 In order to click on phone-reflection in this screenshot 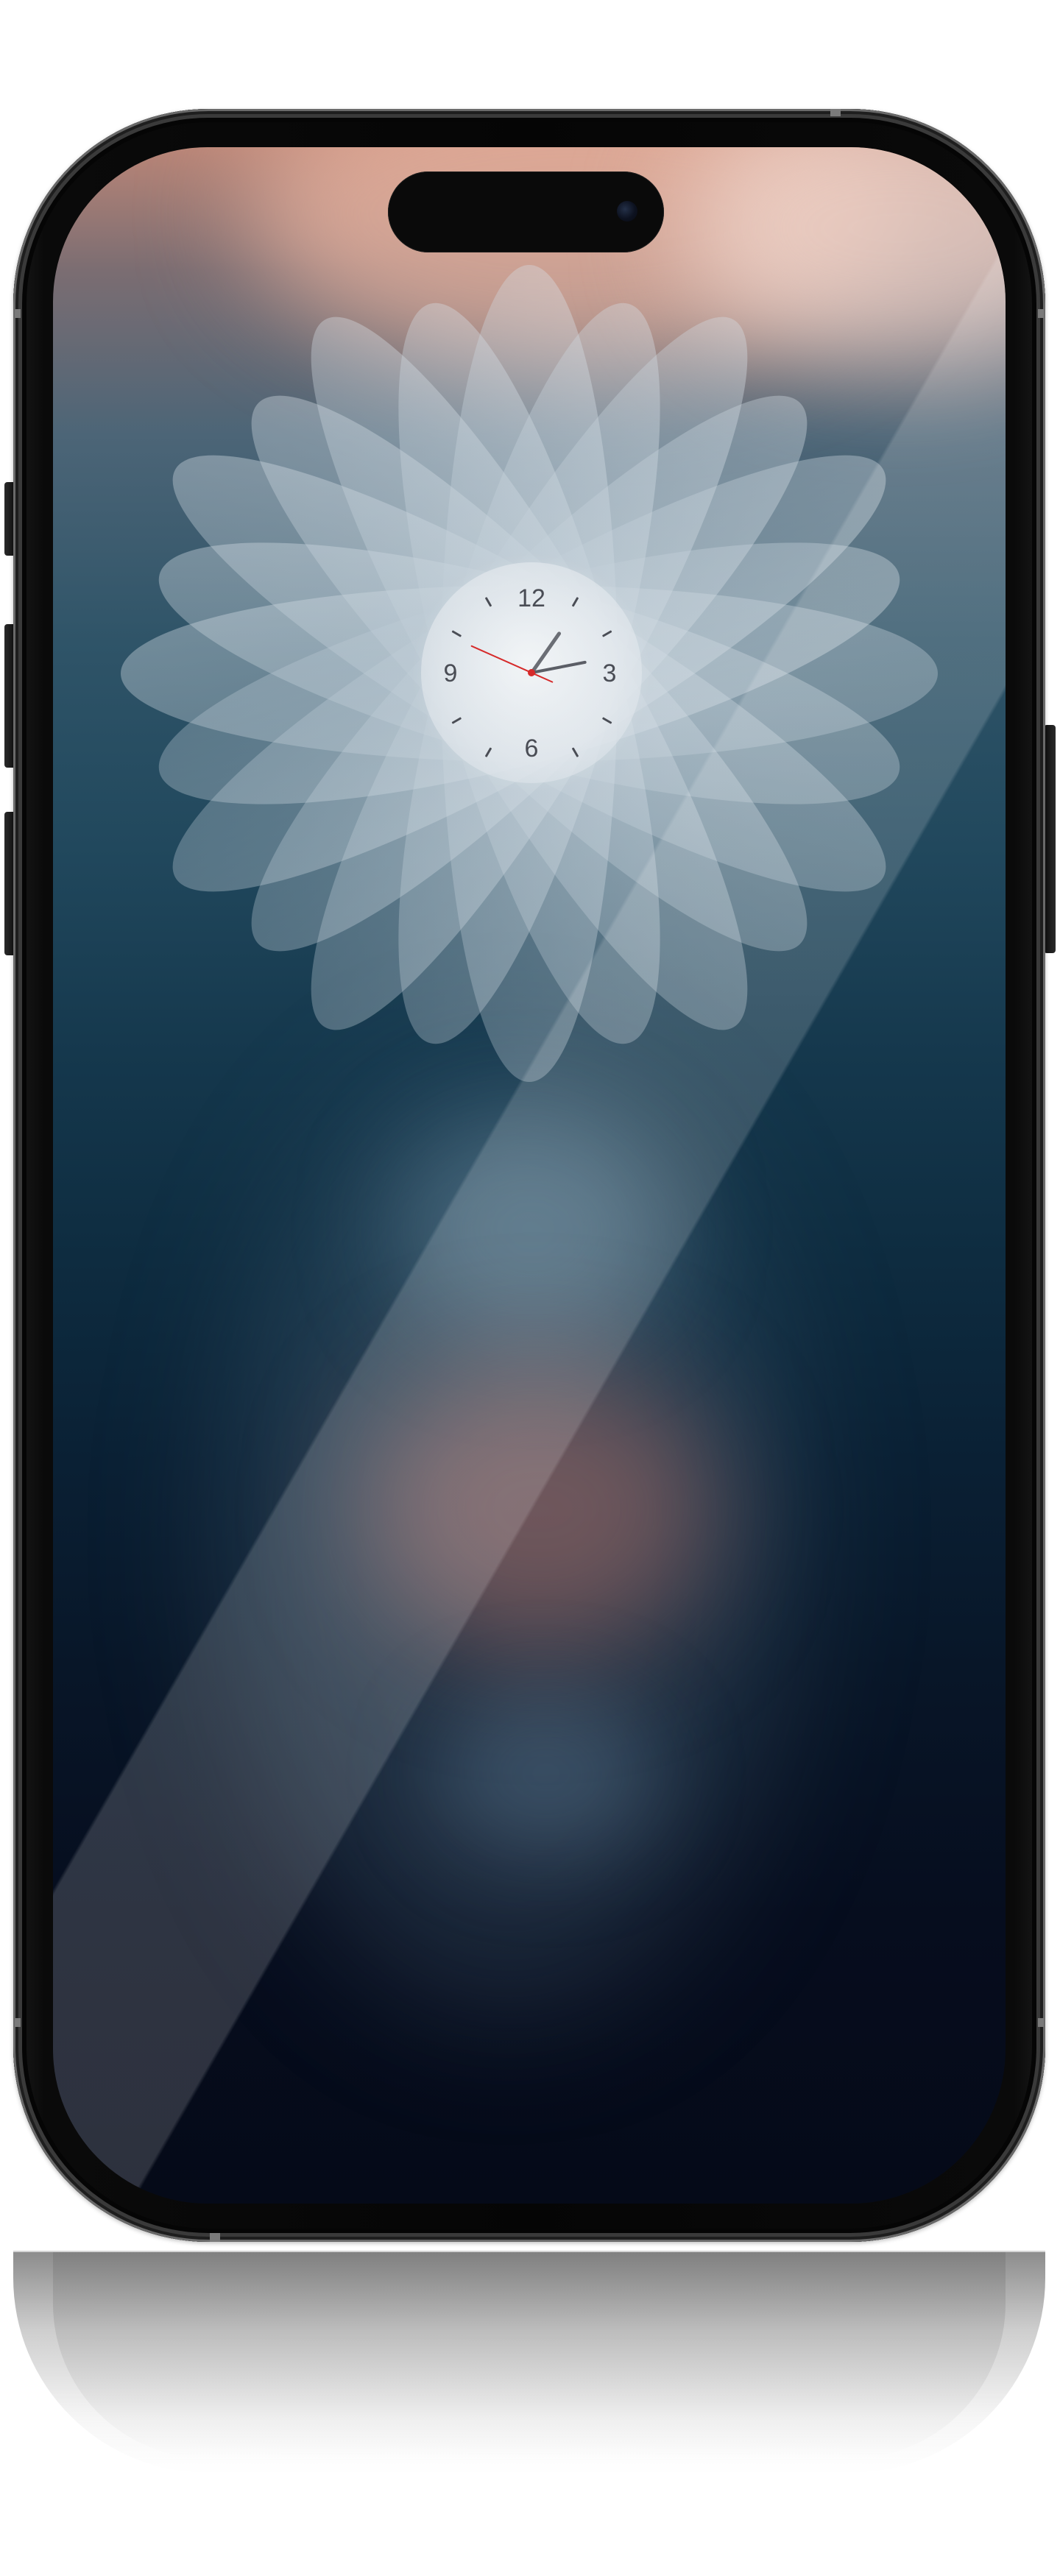, I will do `click(529, 2362)`.